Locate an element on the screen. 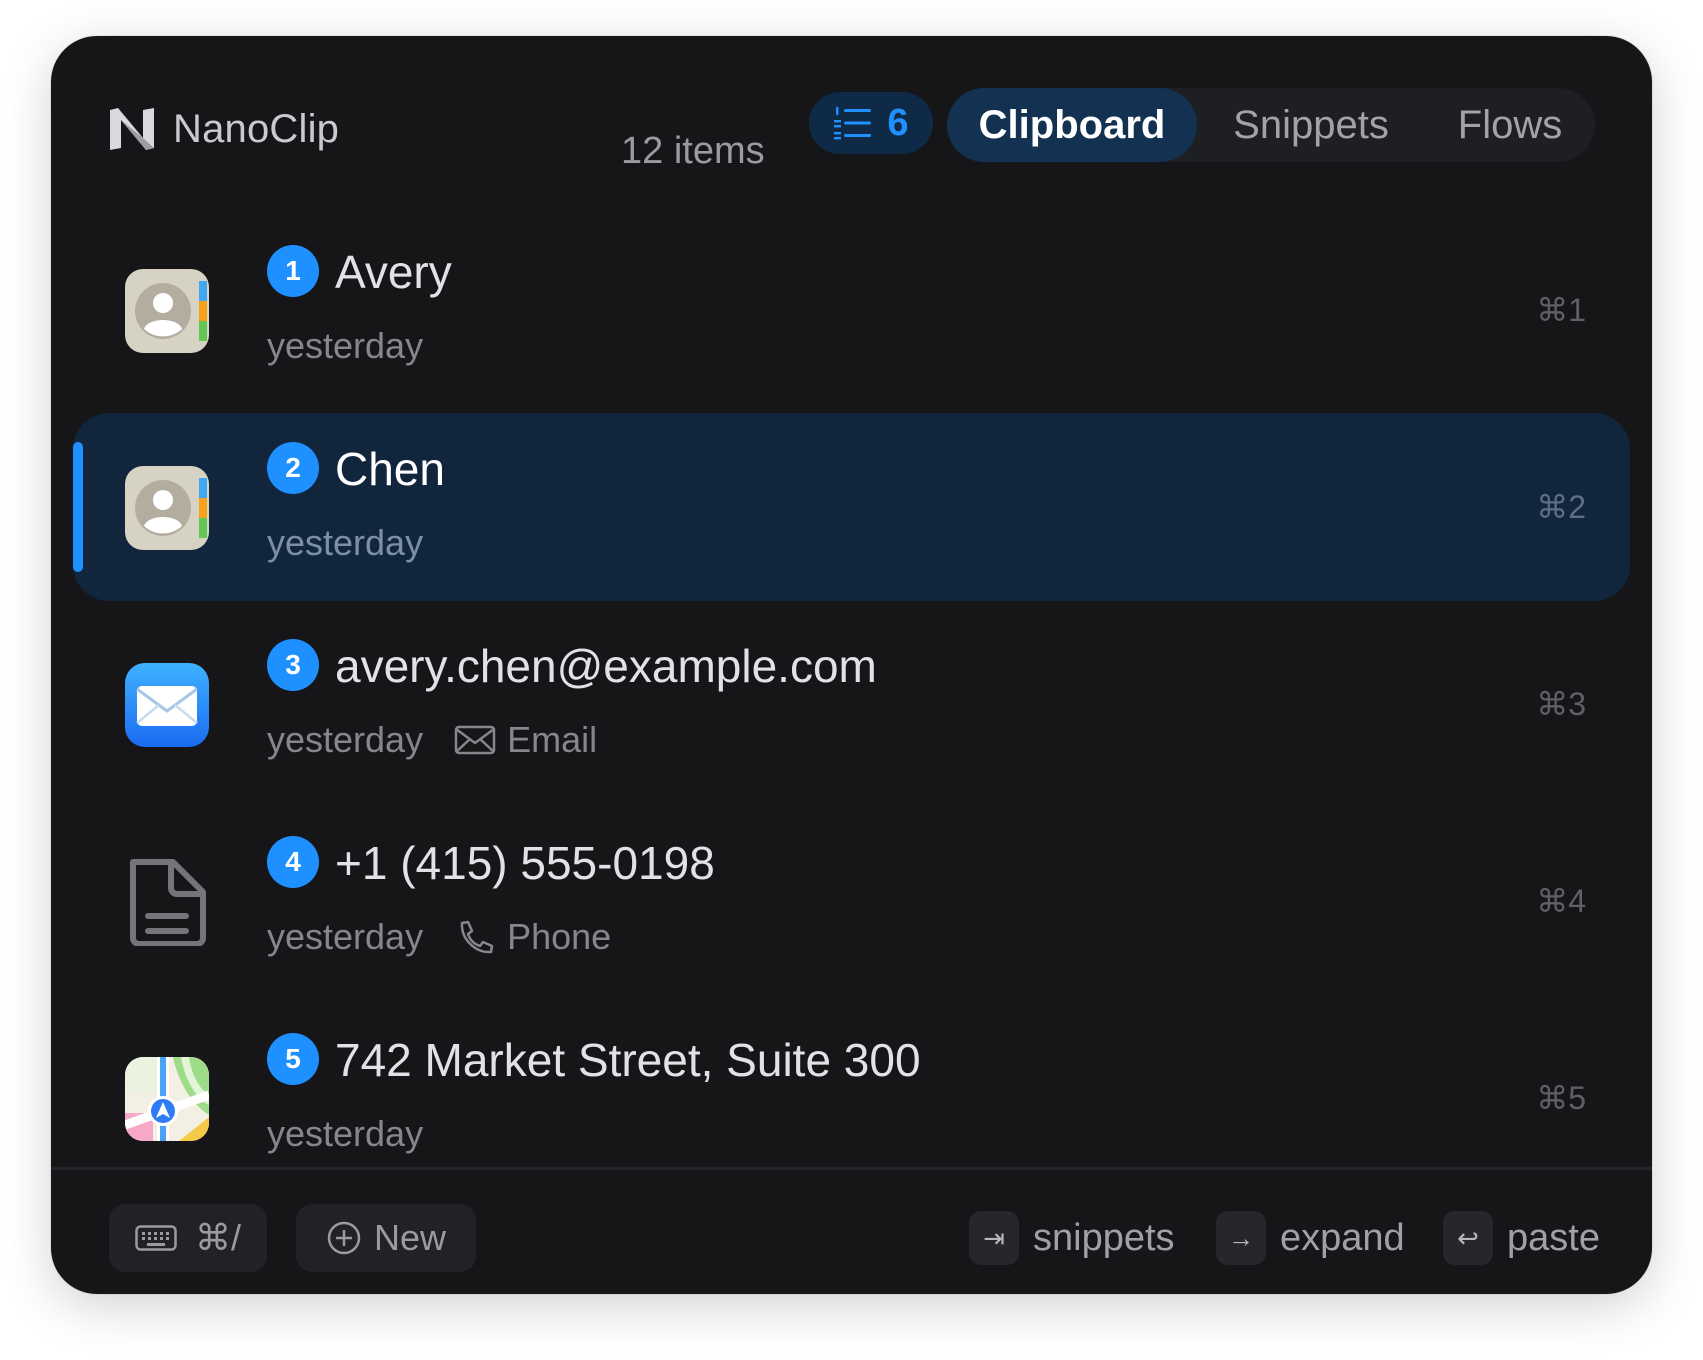 Image resolution: width=1703 pixels, height=1360 pixels. stack-count: 6 is located at coordinates (898, 122).